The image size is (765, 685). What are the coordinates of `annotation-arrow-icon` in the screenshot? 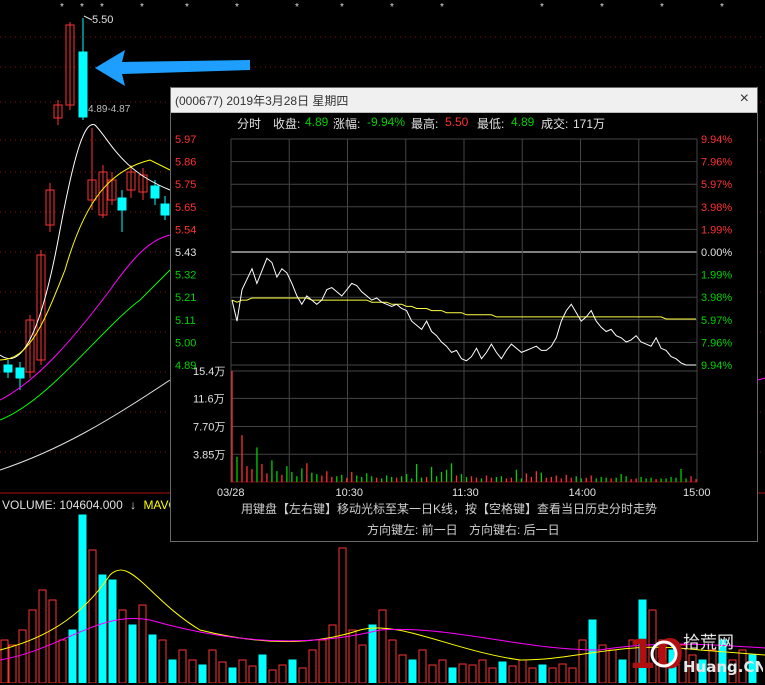 It's located at (172, 68).